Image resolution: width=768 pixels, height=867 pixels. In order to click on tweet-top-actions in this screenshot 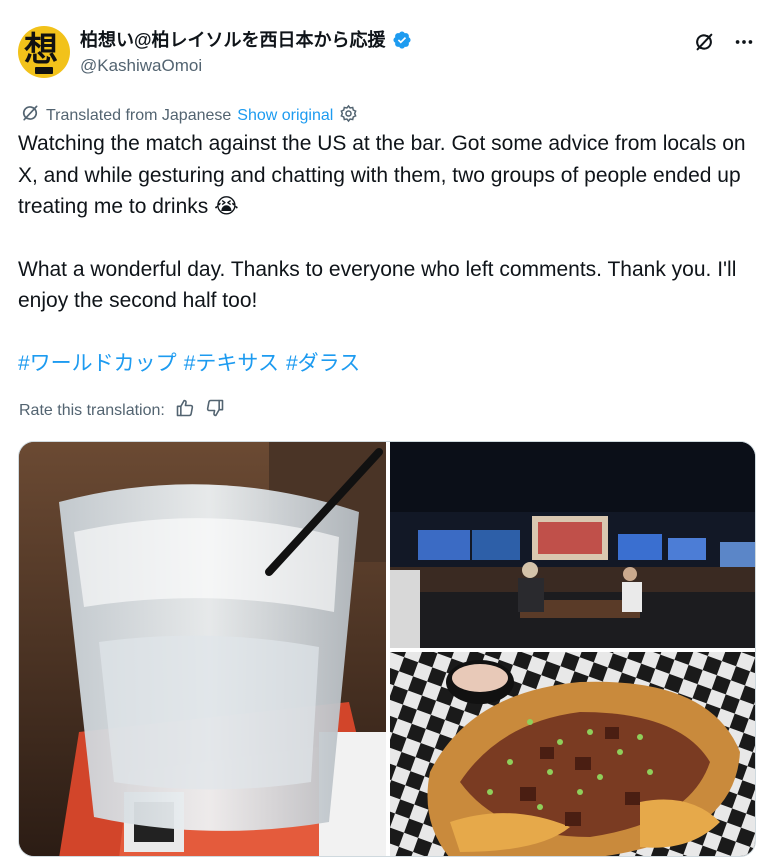, I will do `click(724, 42)`.